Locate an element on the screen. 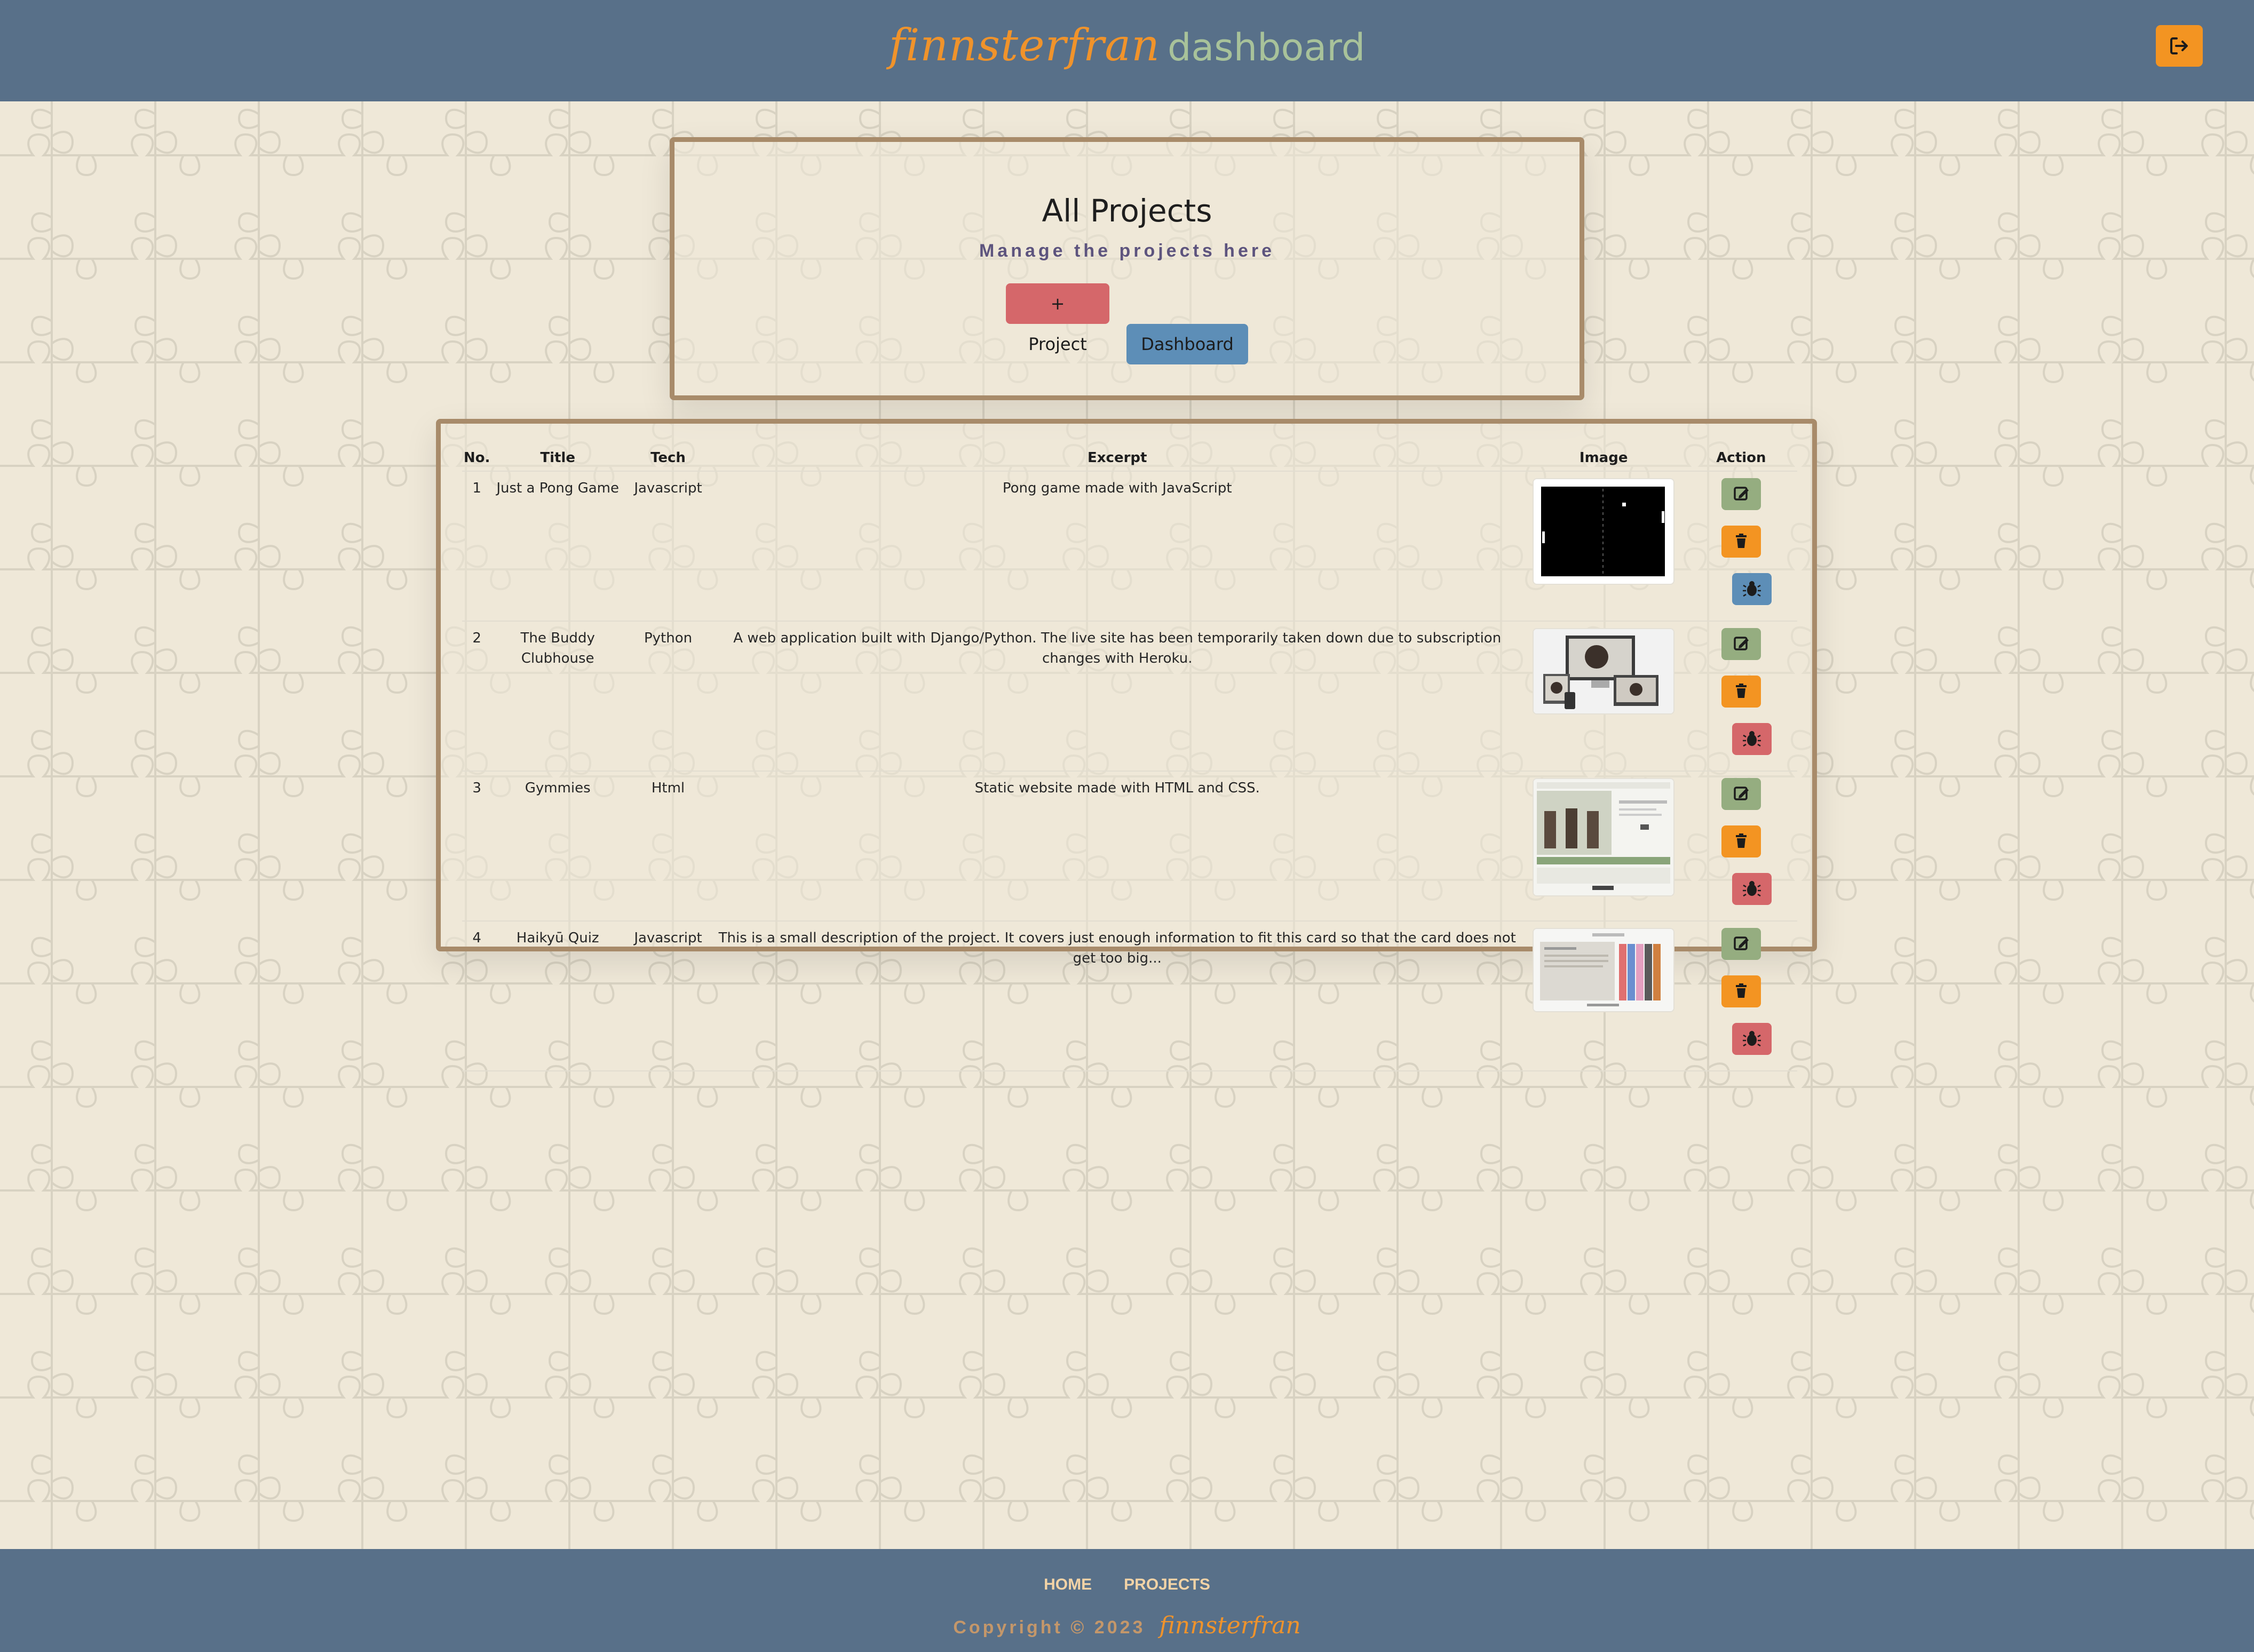 The height and width of the screenshot is (1652, 2254). cell-no: 1 is located at coordinates (477, 546).